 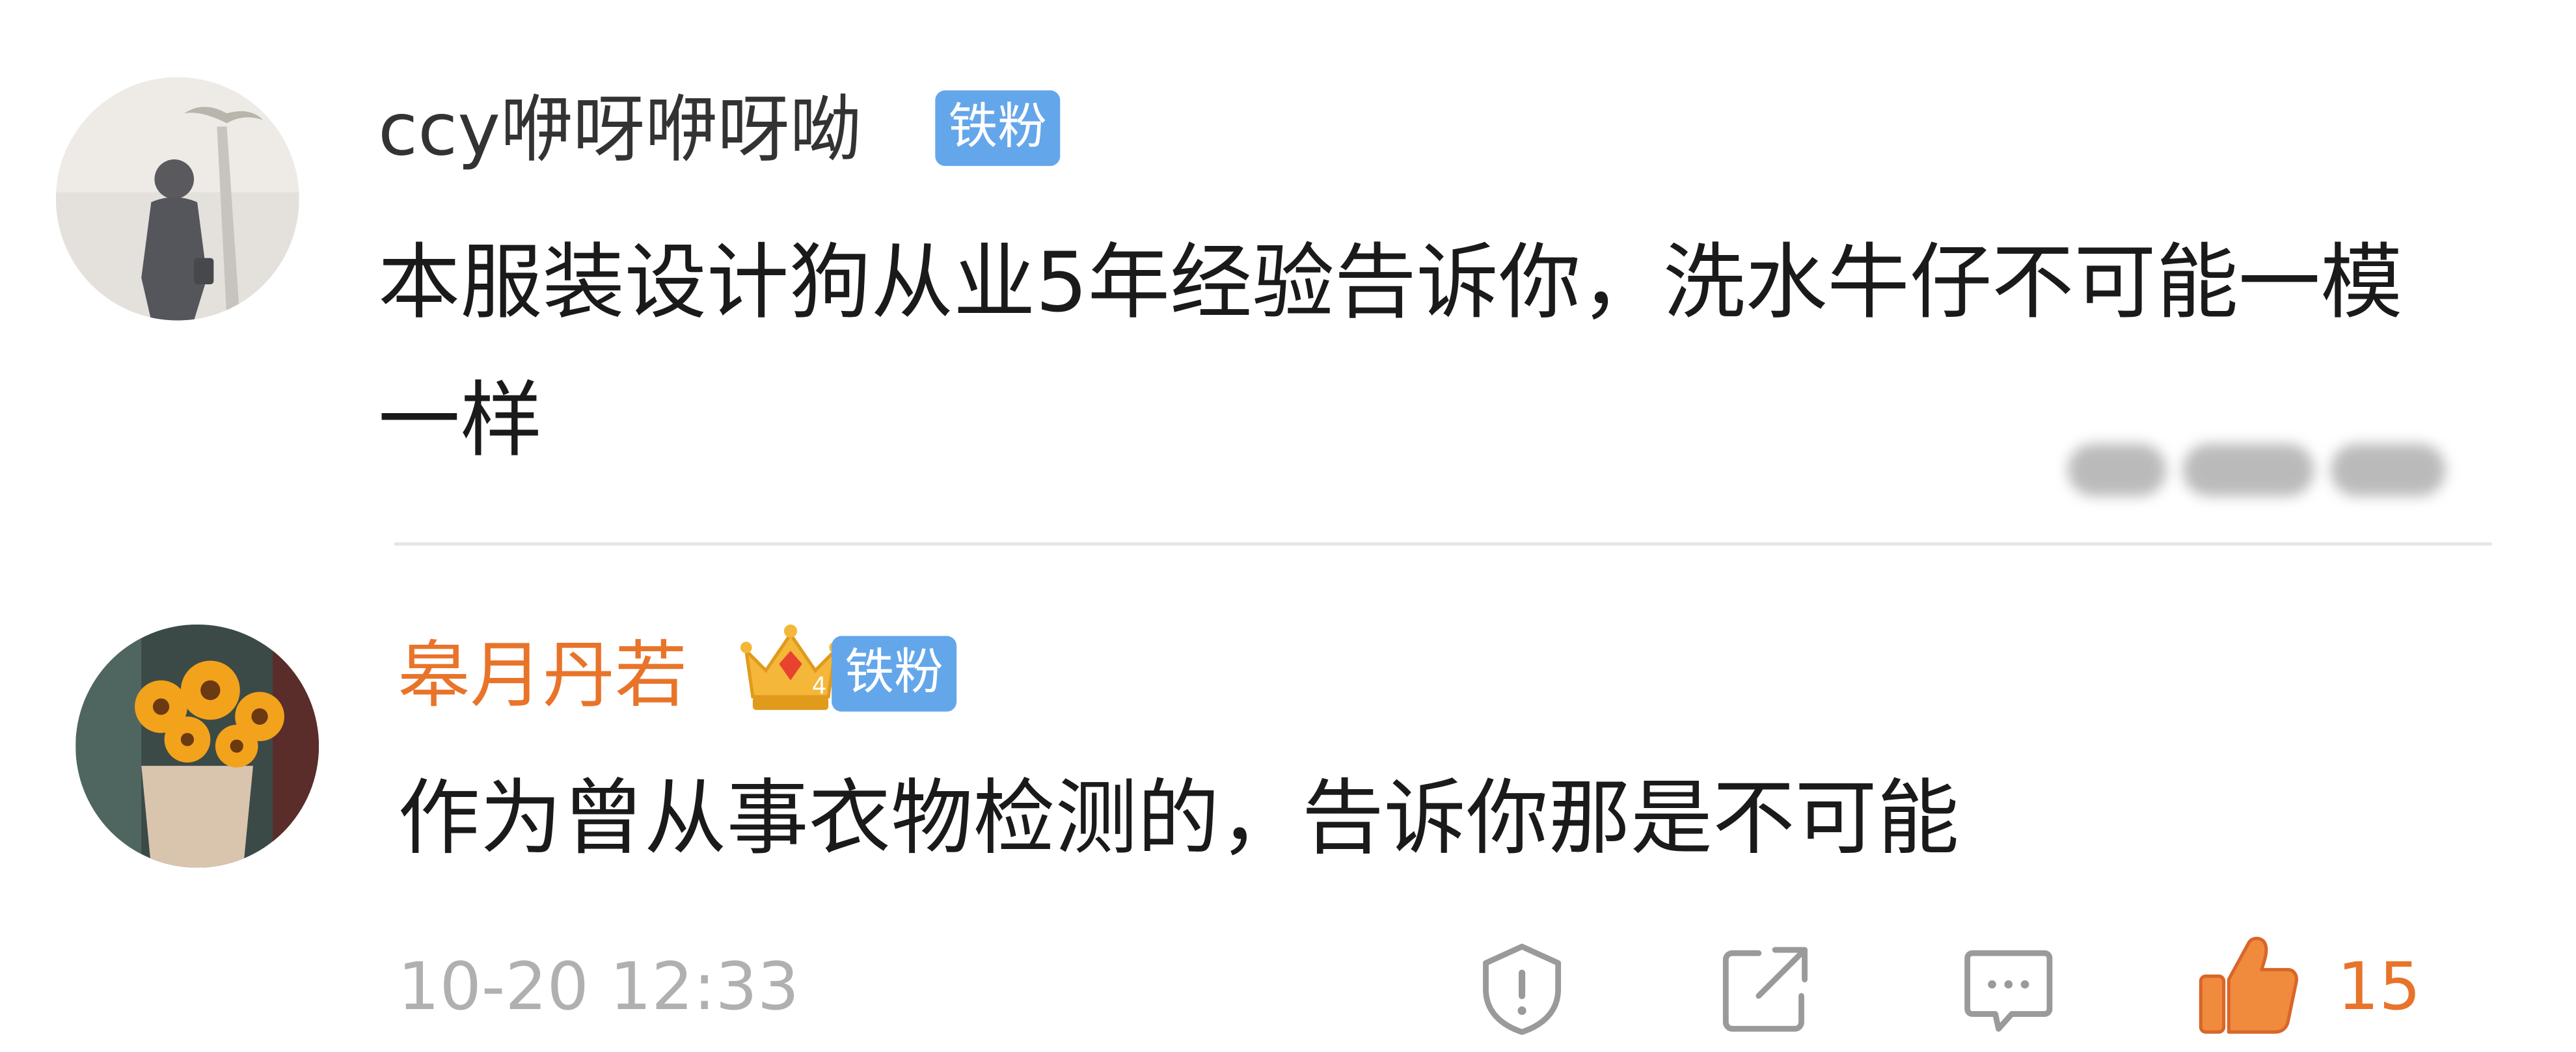 What do you see at coordinates (2379, 987) in the screenshot?
I see `like-count: 15` at bounding box center [2379, 987].